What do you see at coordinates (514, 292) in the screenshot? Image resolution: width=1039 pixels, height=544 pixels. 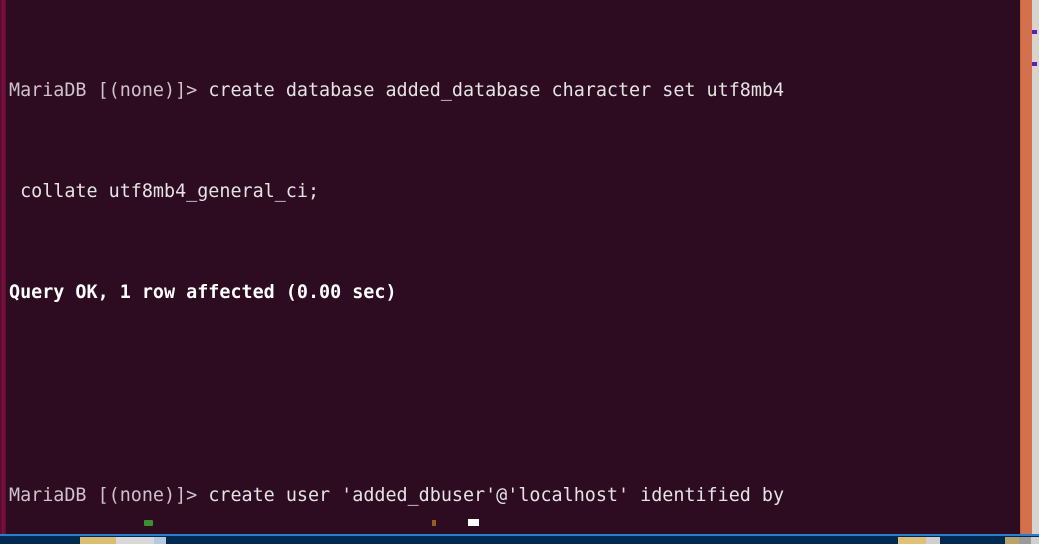 I see `terminal-line: Query OK, 1 row affected (0.00 sec)` at bounding box center [514, 292].